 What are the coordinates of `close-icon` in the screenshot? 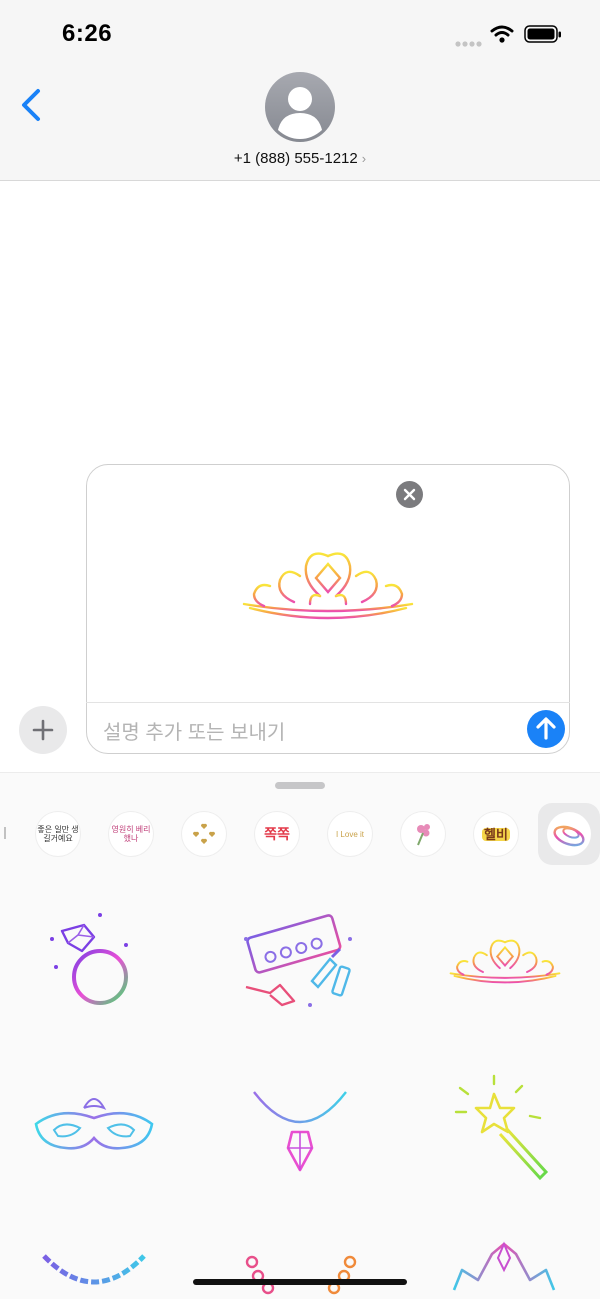 It's located at (409, 494).